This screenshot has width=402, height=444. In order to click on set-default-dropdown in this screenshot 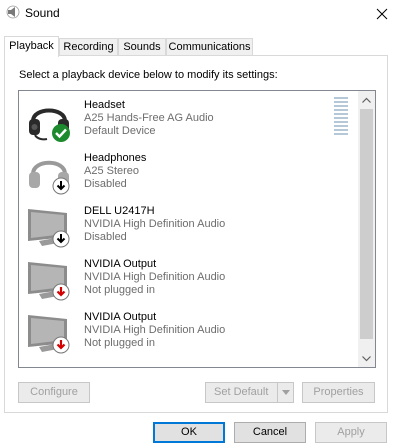, I will do `click(285, 392)`.